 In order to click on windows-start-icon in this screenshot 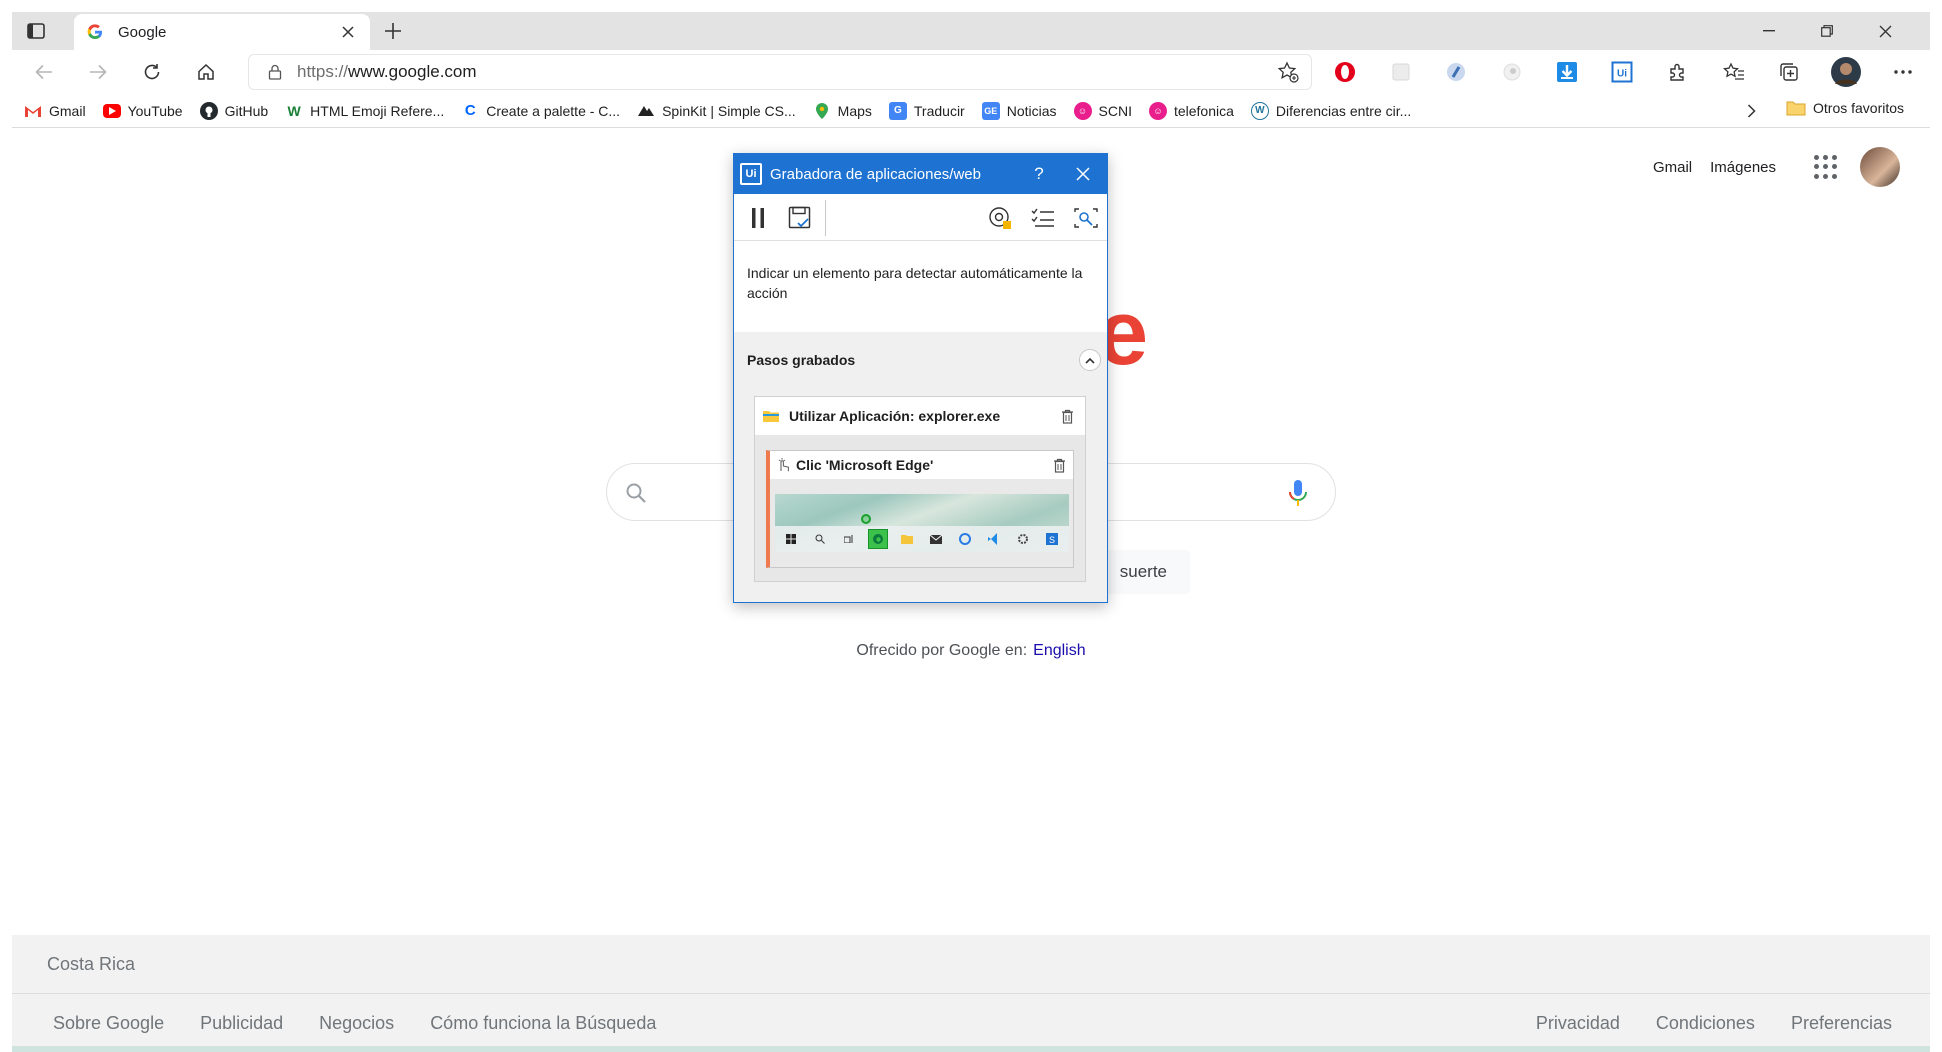, I will do `click(791, 539)`.